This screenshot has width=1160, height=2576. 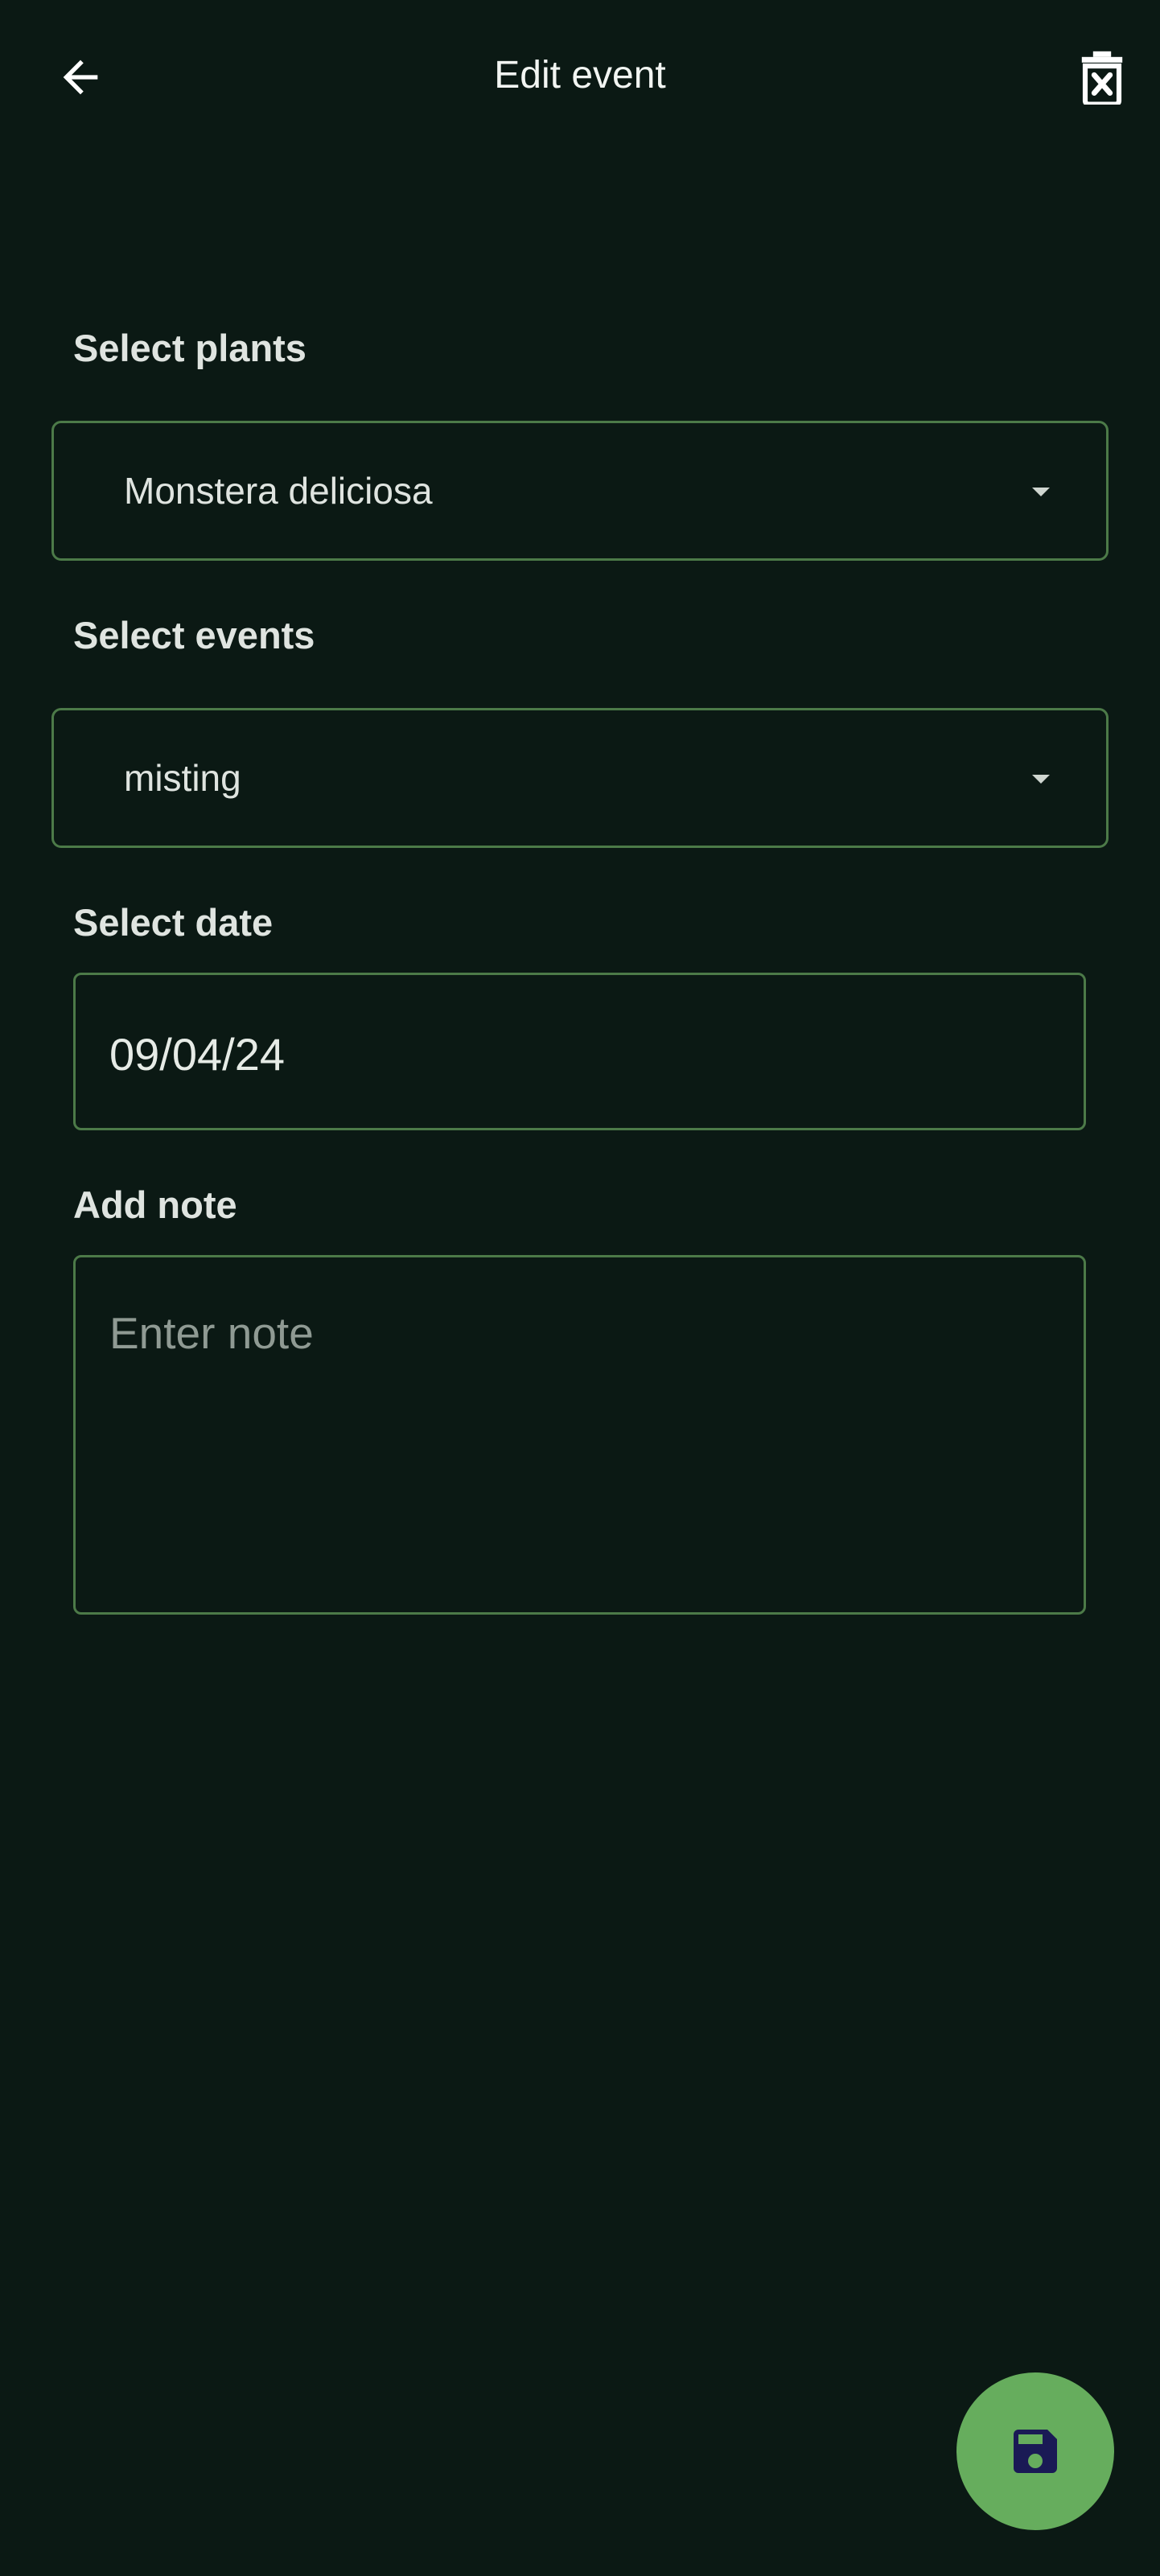 What do you see at coordinates (197, 1054) in the screenshot?
I see `date-value: 09/04/24` at bounding box center [197, 1054].